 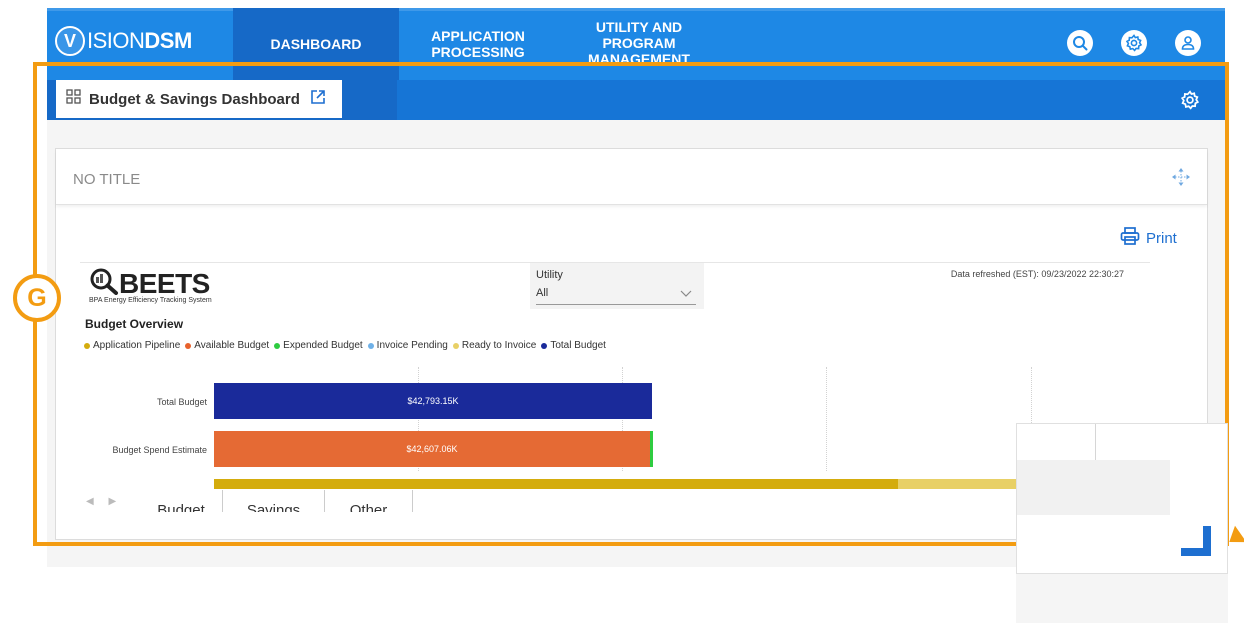 I want to click on magnifier-logo-icon, so click(x=104, y=283).